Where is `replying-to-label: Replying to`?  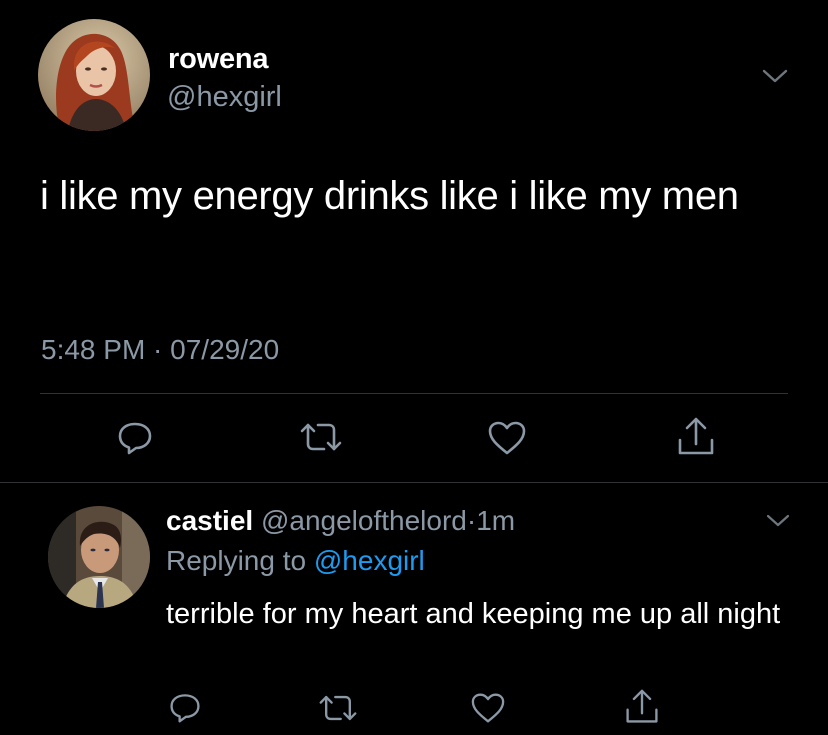 replying-to-label: Replying to is located at coordinates (236, 560).